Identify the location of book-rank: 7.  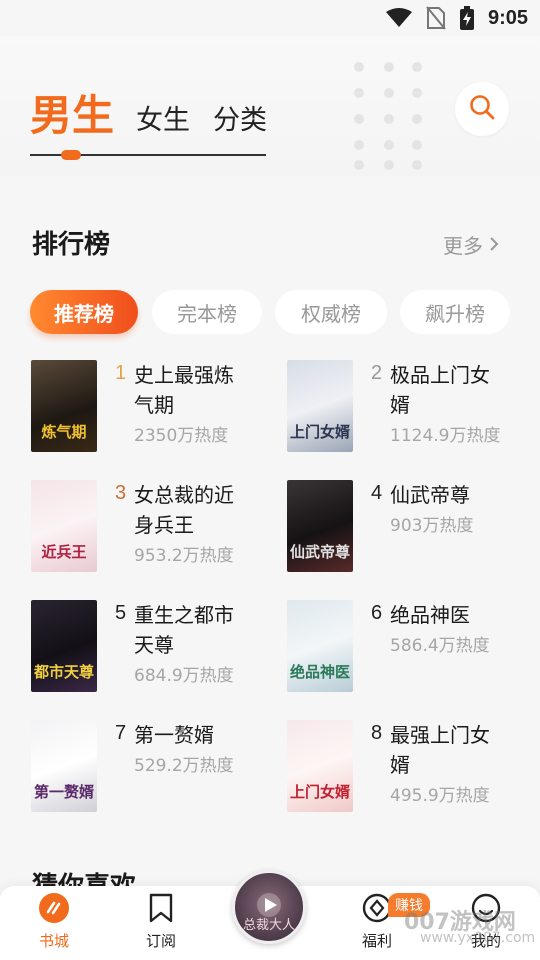
(121, 733).